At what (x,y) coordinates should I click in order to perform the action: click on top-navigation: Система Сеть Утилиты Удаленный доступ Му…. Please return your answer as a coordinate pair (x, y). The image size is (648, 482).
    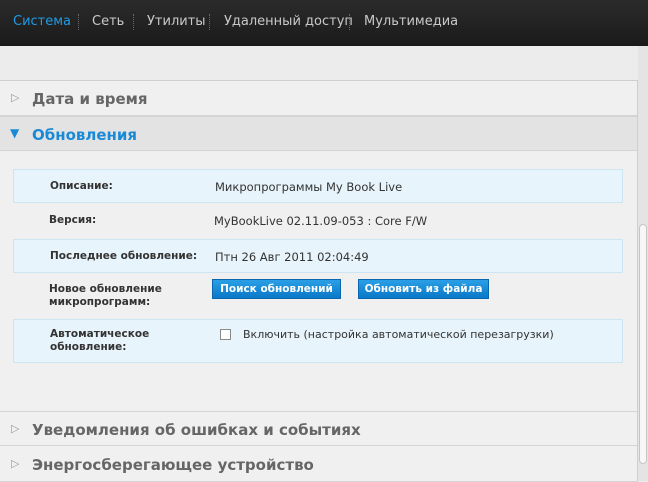
    Looking at the image, I should click on (324, 23).